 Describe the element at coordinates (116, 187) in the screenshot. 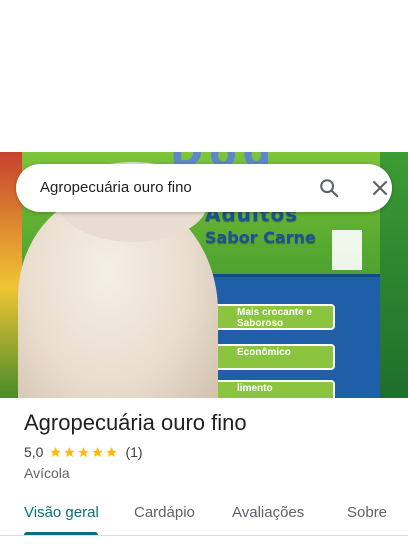

I see `search-input: Agropecuária ouro fino` at that location.